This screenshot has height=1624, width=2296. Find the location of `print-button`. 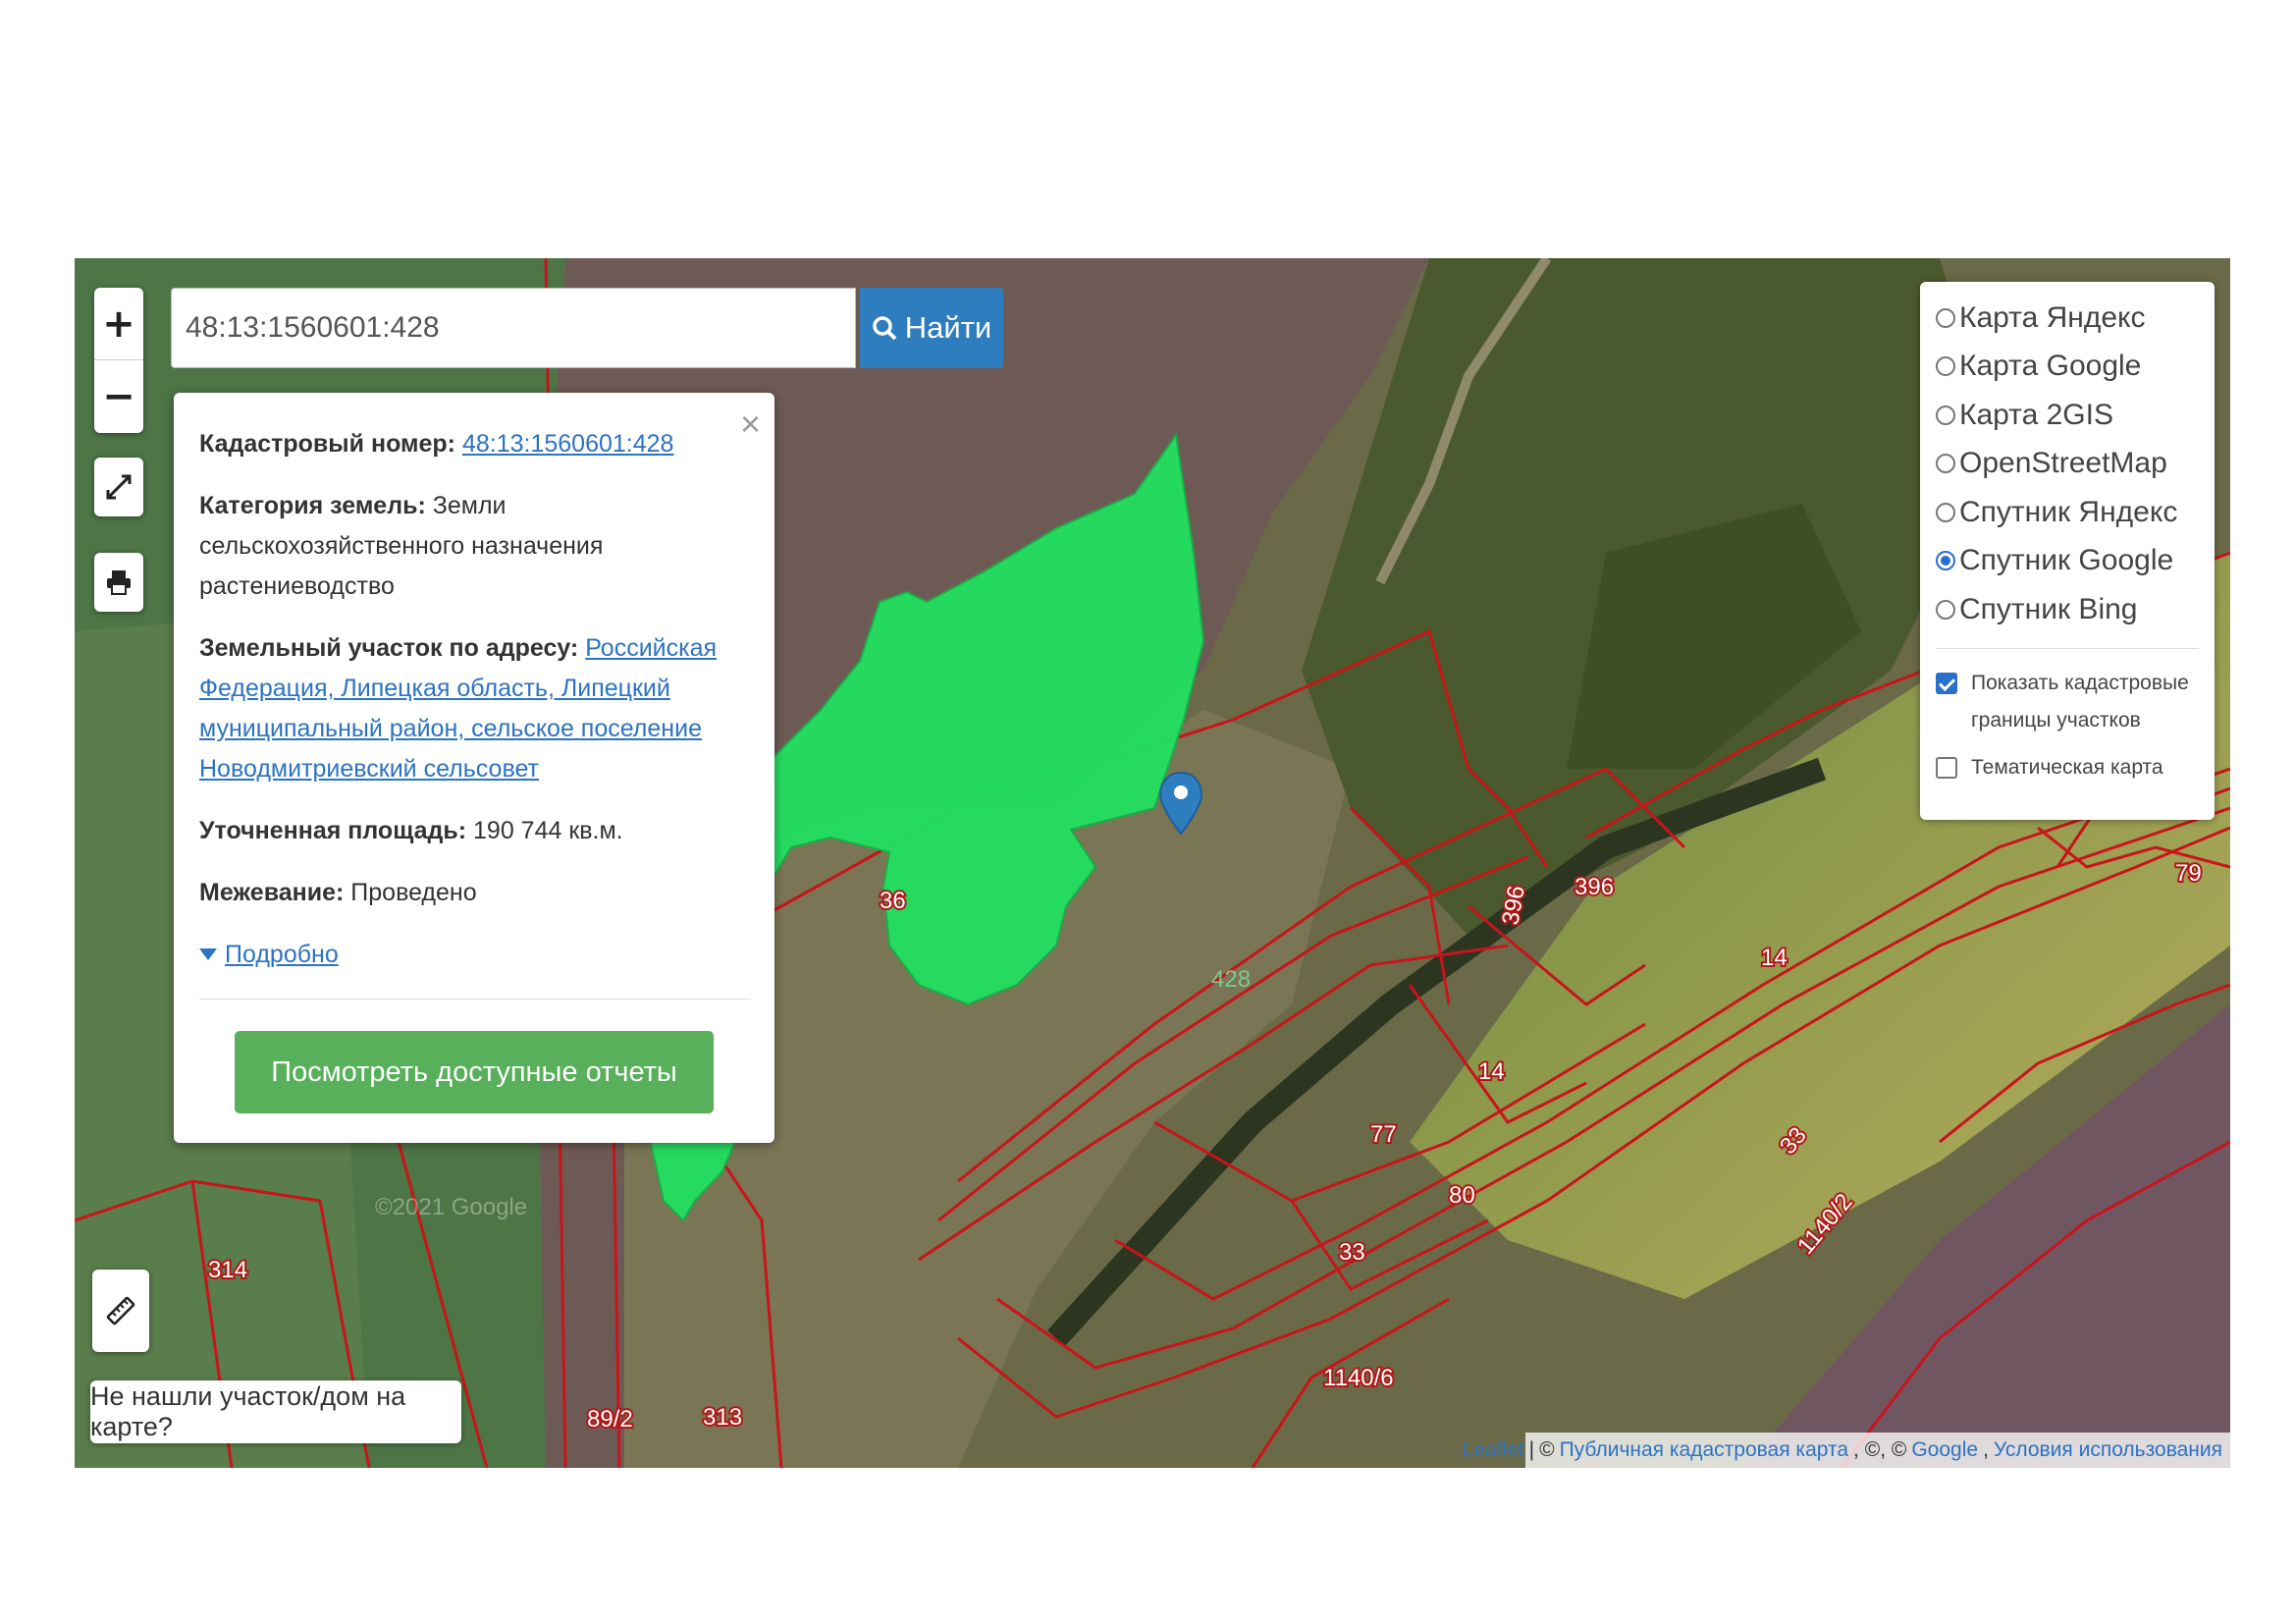

print-button is located at coordinates (118, 582).